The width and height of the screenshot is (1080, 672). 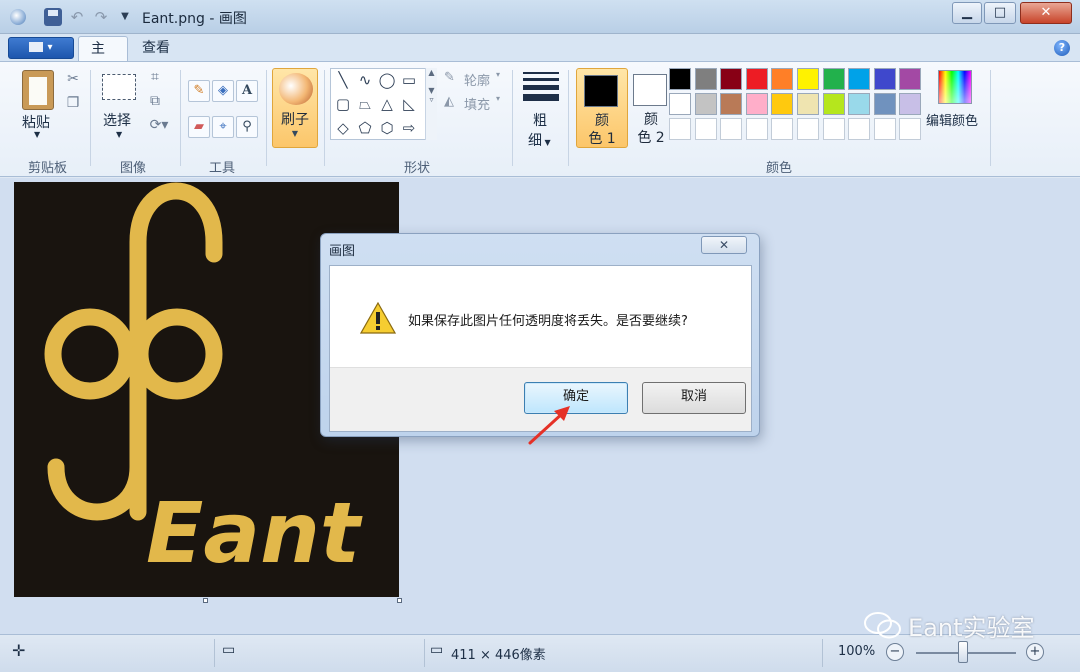 What do you see at coordinates (549, 425) in the screenshot?
I see `annotation-arrow-icon` at bounding box center [549, 425].